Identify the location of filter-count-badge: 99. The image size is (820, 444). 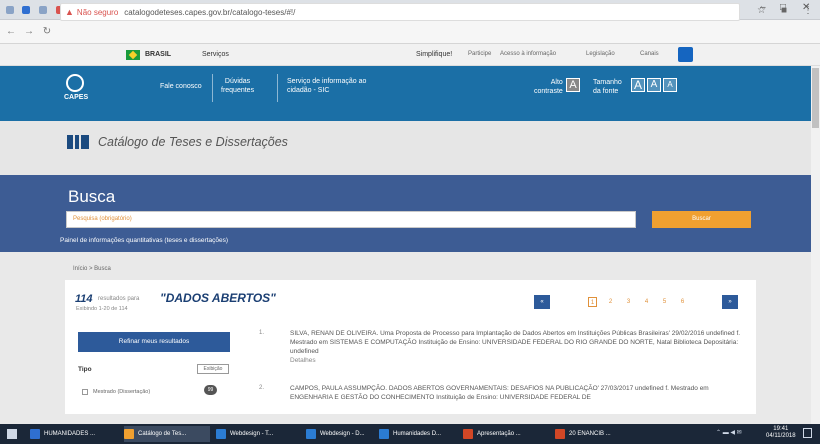
(210, 390).